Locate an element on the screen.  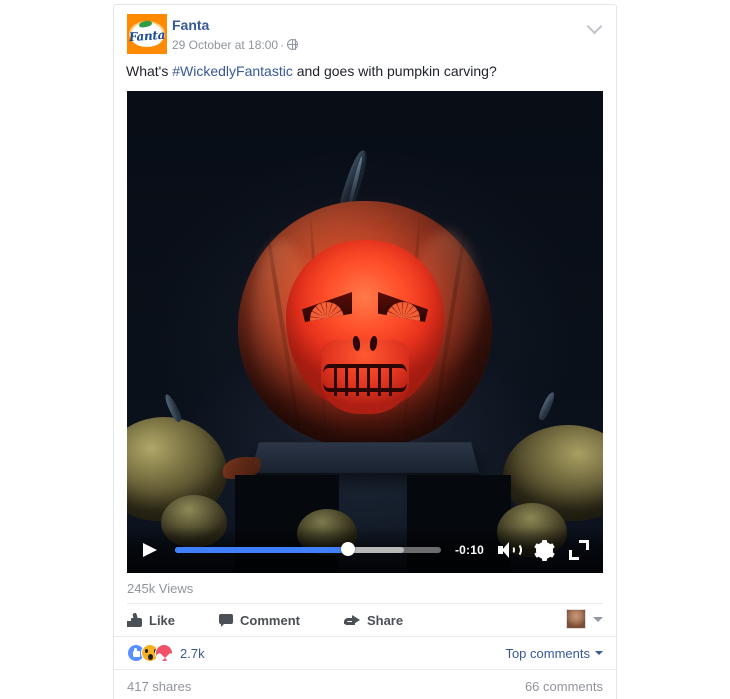
skull-eye-left is located at coordinates (327, 307).